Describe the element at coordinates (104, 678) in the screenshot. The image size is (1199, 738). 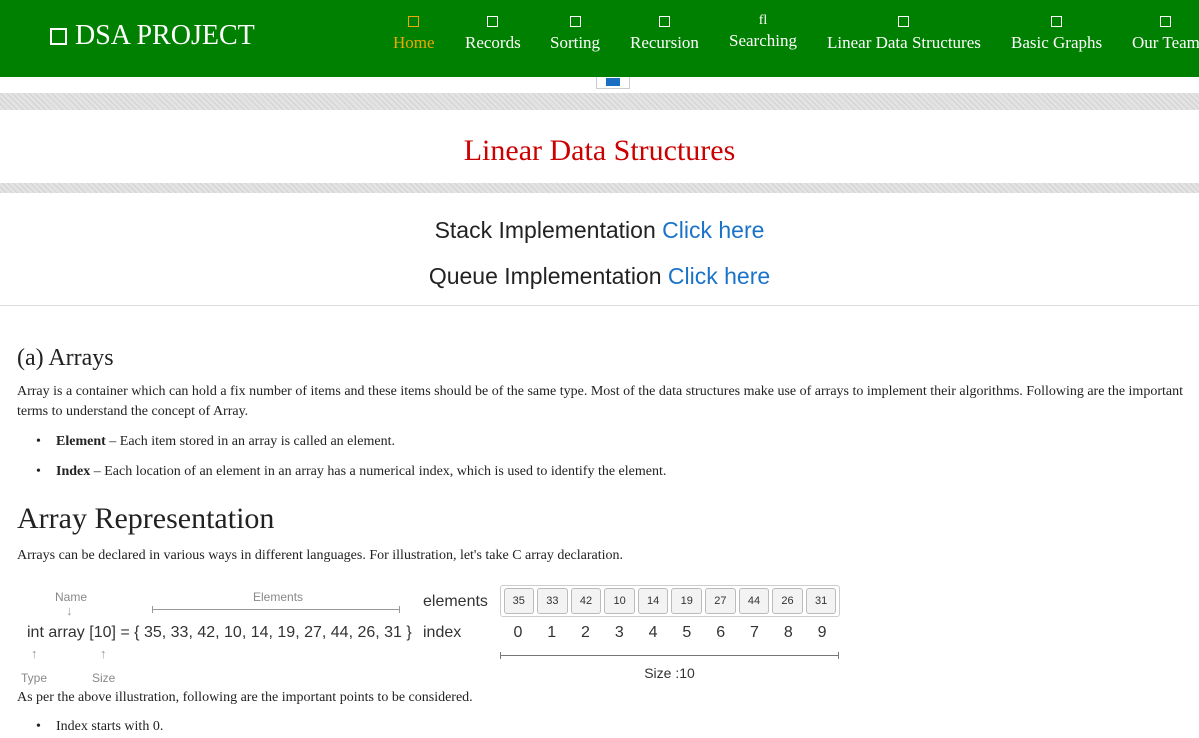
I see `size-label: Size` at that location.